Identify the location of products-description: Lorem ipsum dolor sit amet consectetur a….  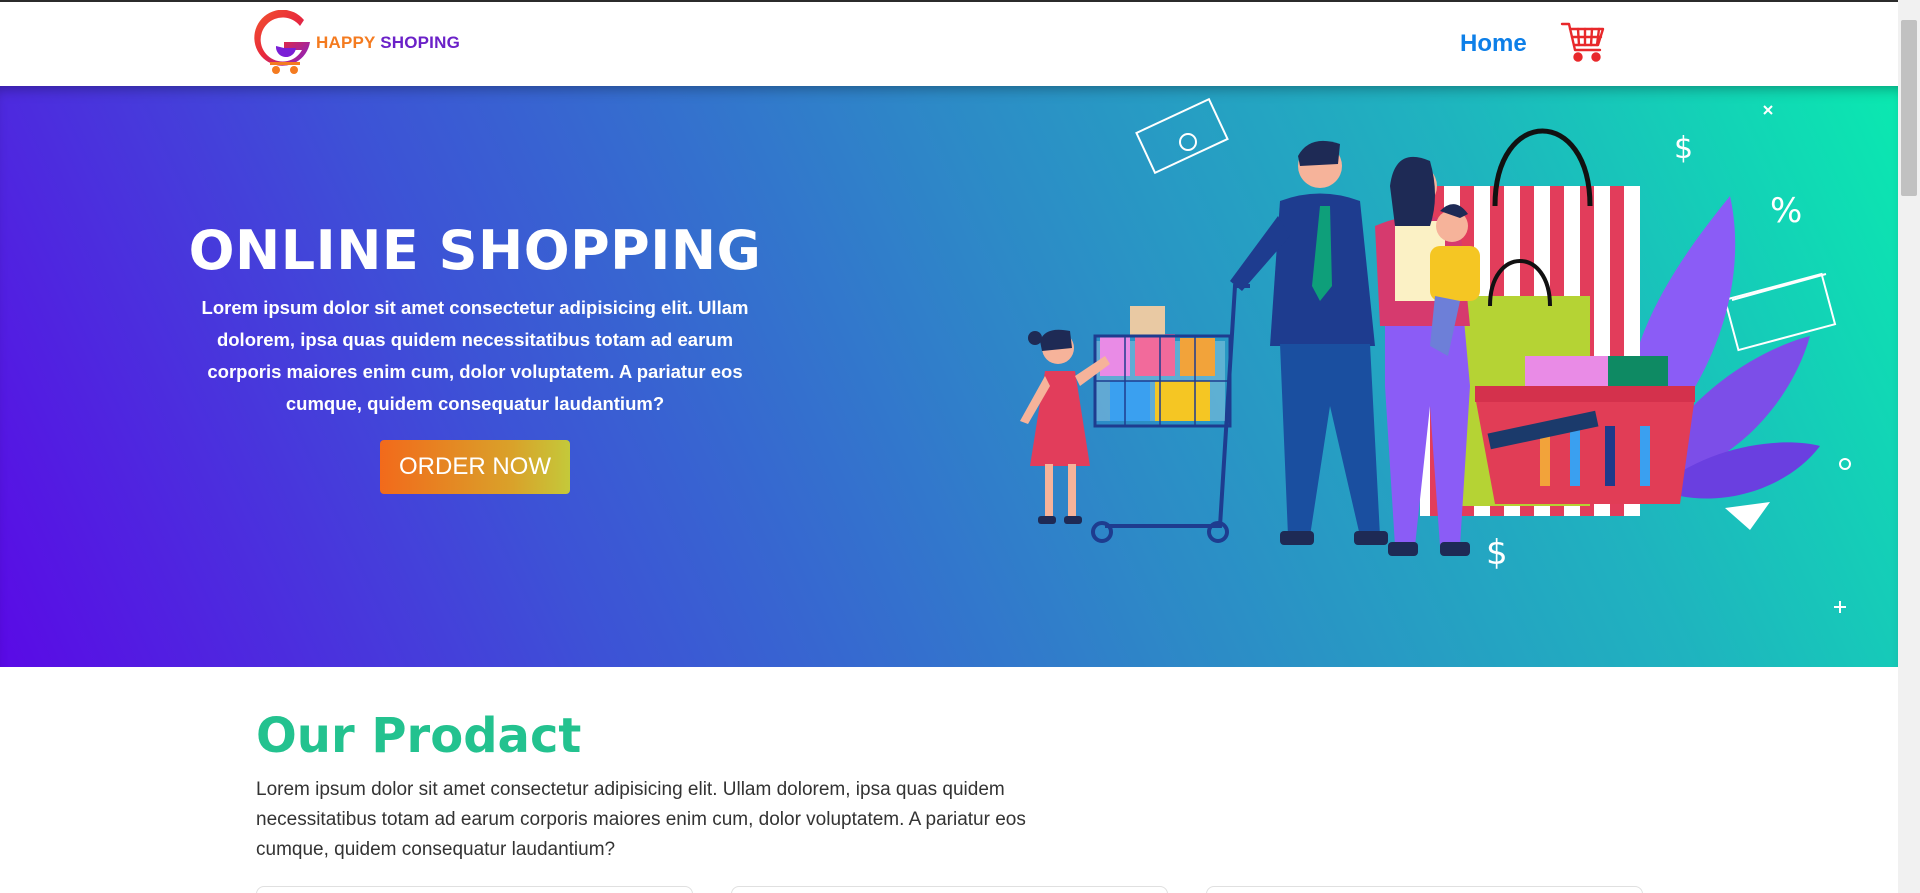
(641, 819).